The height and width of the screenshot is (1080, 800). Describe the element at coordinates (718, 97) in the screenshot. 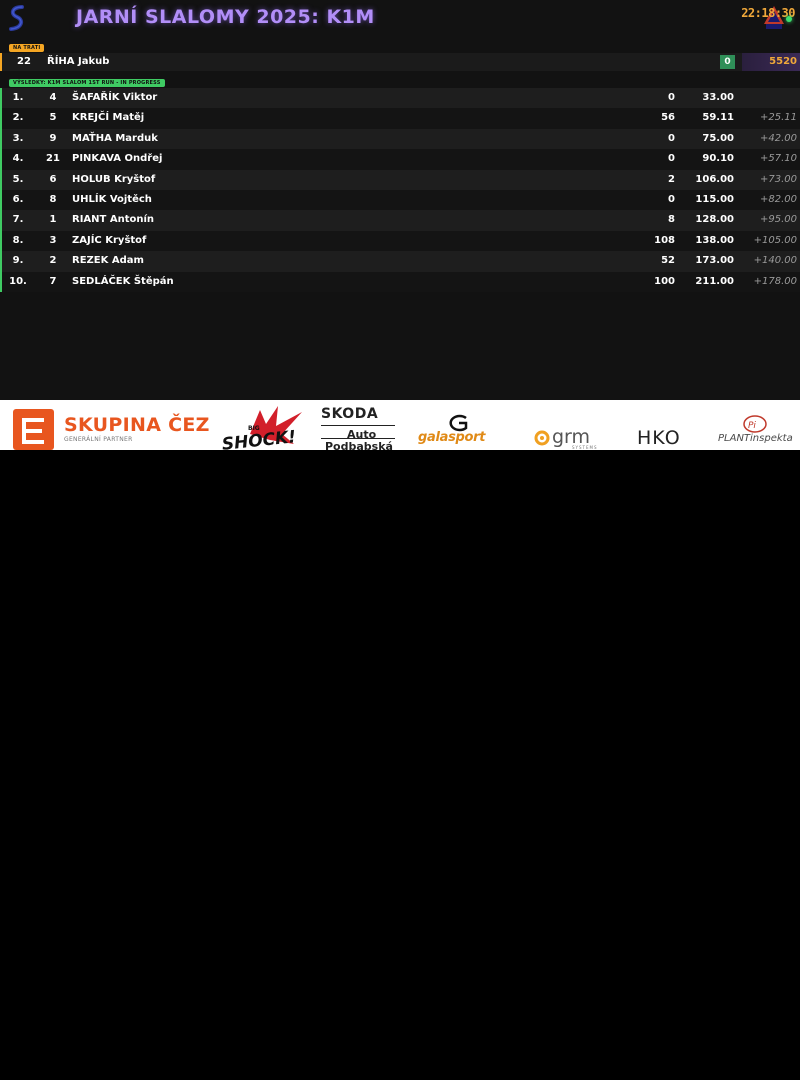

I see `time-cell: 33.00` at that location.